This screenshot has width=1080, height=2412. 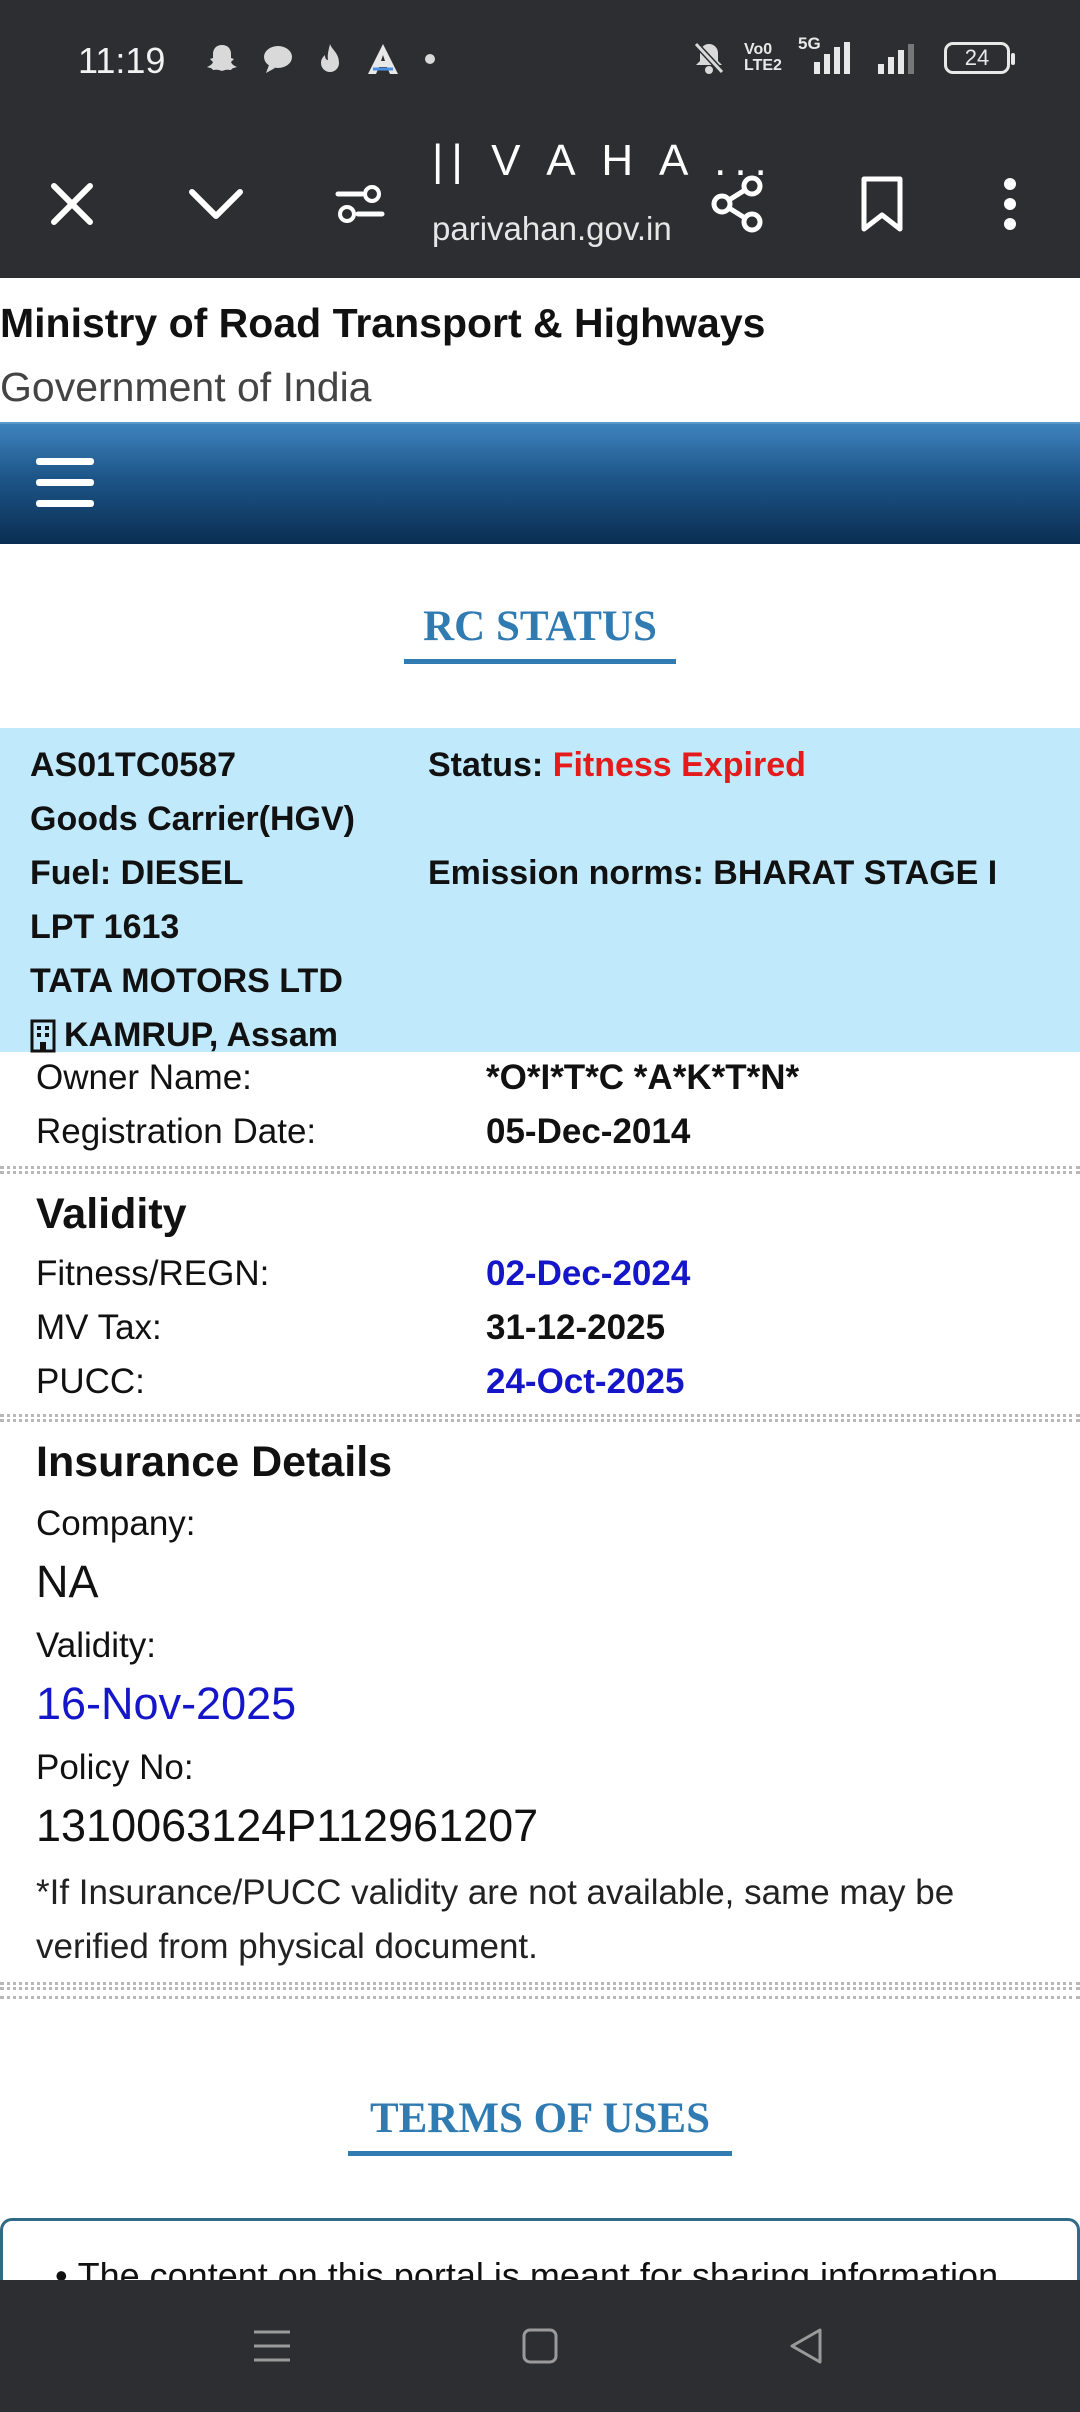 I want to click on page-settings-button, so click(x=360, y=204).